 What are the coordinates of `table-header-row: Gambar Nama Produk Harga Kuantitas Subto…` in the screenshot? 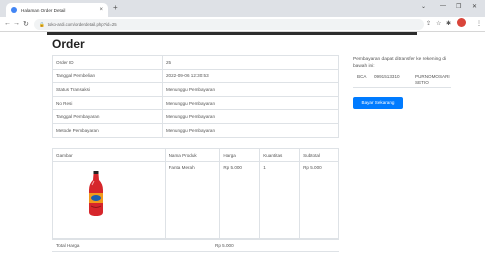 It's located at (195, 155).